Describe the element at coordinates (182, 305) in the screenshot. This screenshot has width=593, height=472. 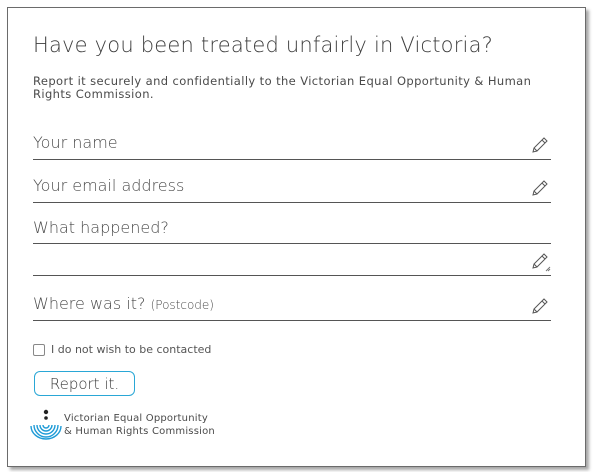
I see `postcode-hint: (Postcode)` at that location.